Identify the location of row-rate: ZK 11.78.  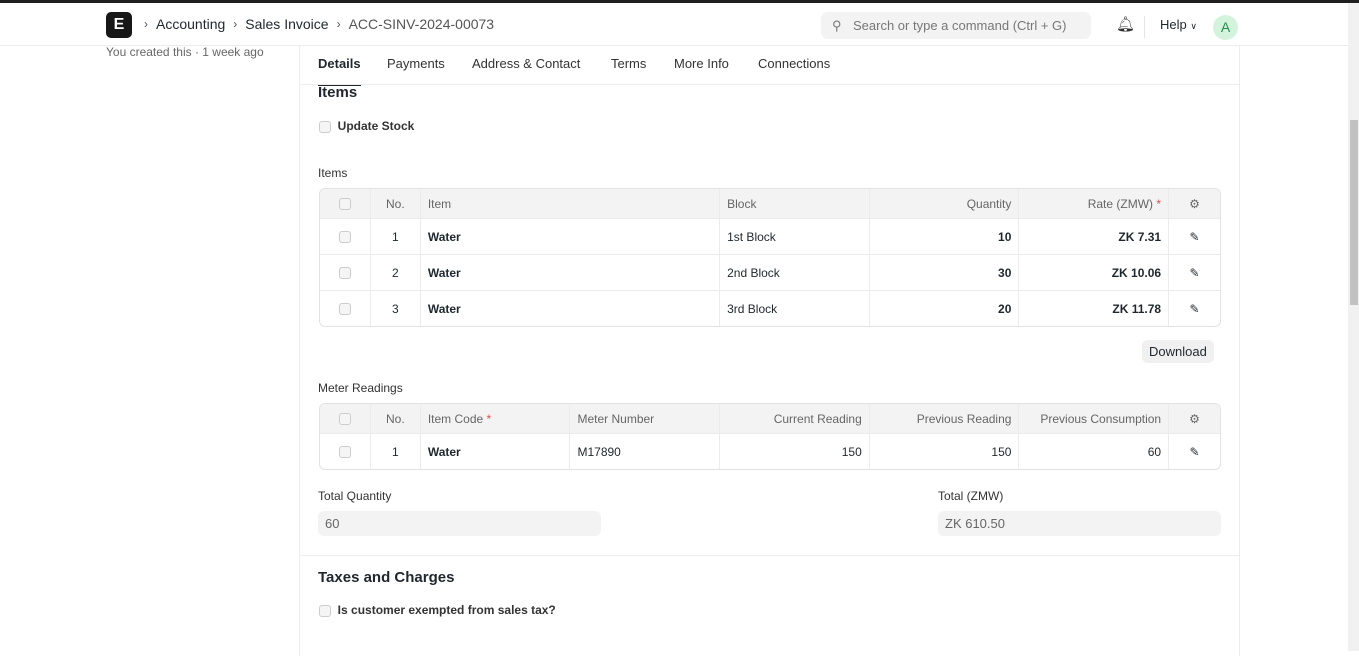
(1093, 308).